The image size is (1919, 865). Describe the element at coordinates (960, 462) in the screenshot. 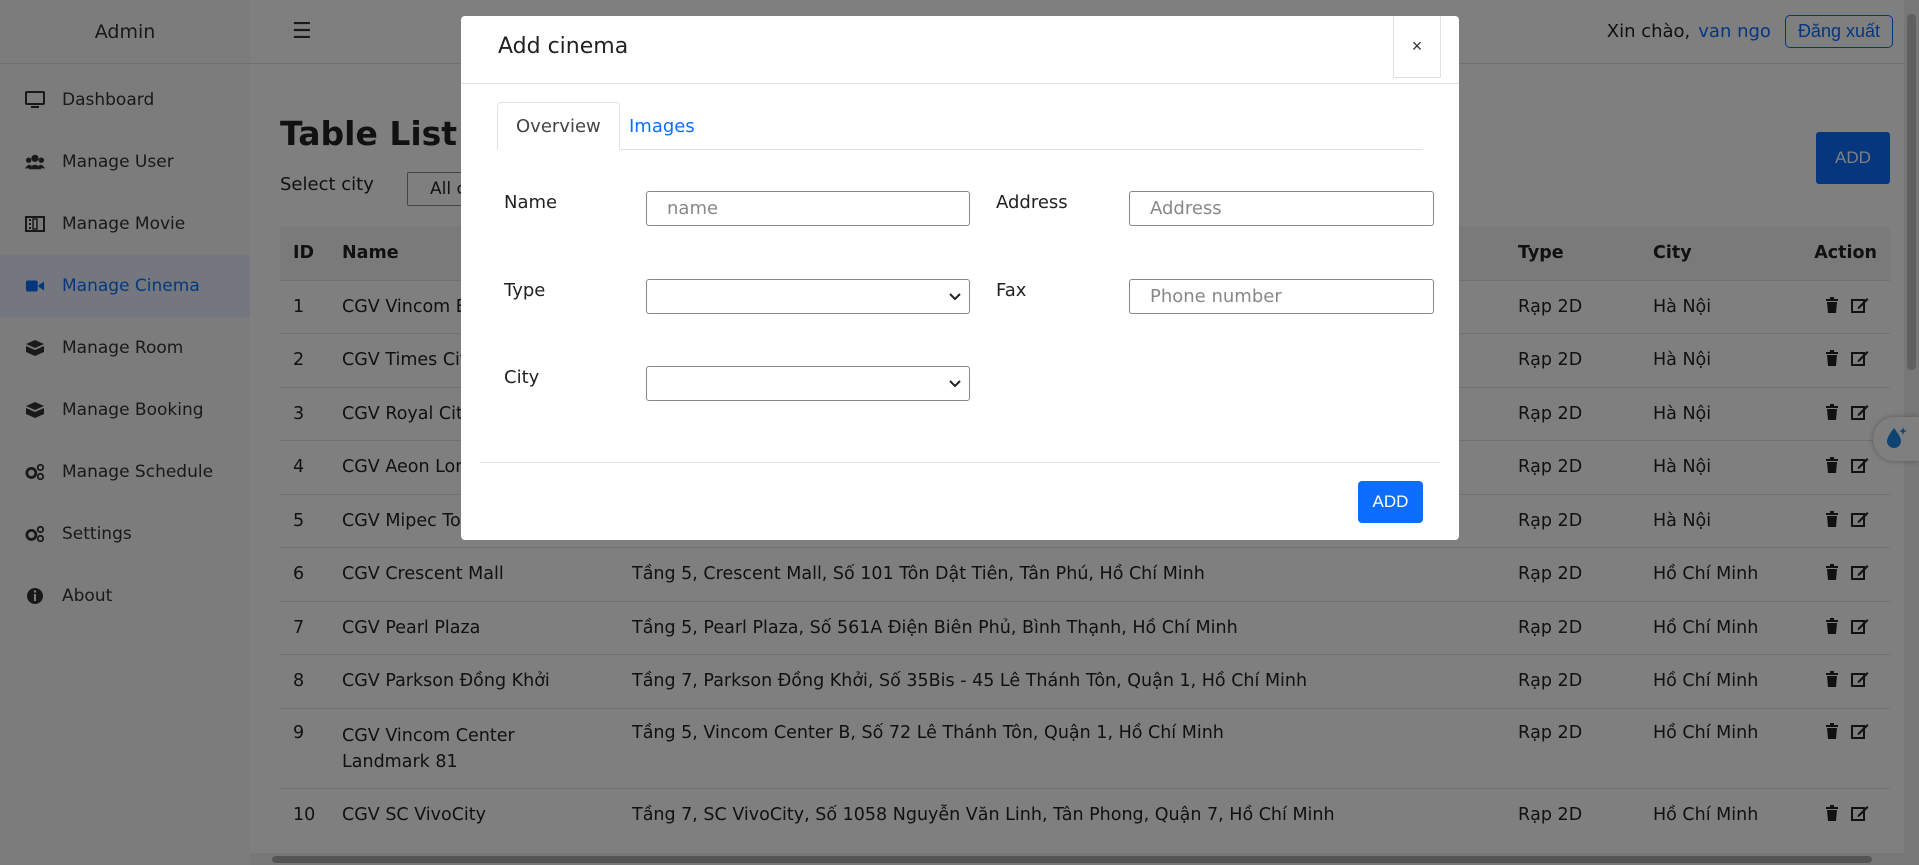

I see `modal-footer-divider` at that location.